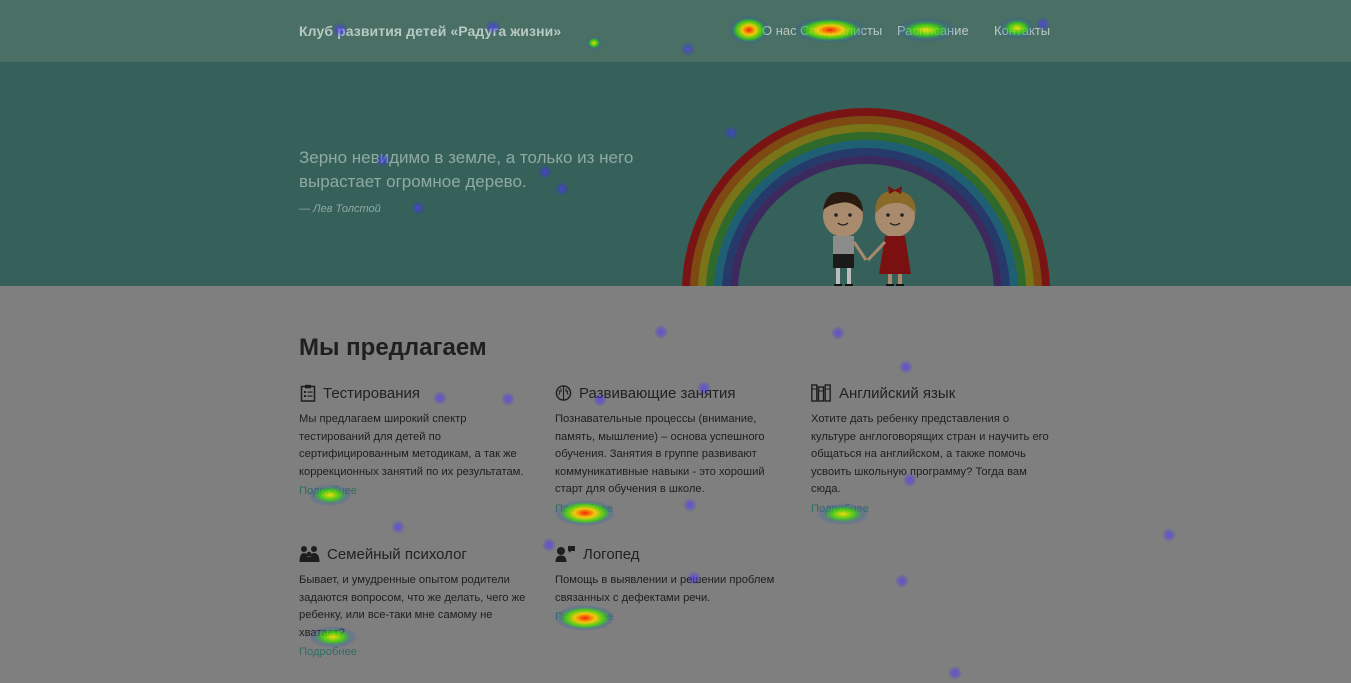 This screenshot has width=1351, height=683. Describe the element at coordinates (933, 30) in the screenshot. I see `nav-link-schedule: Расписание` at that location.